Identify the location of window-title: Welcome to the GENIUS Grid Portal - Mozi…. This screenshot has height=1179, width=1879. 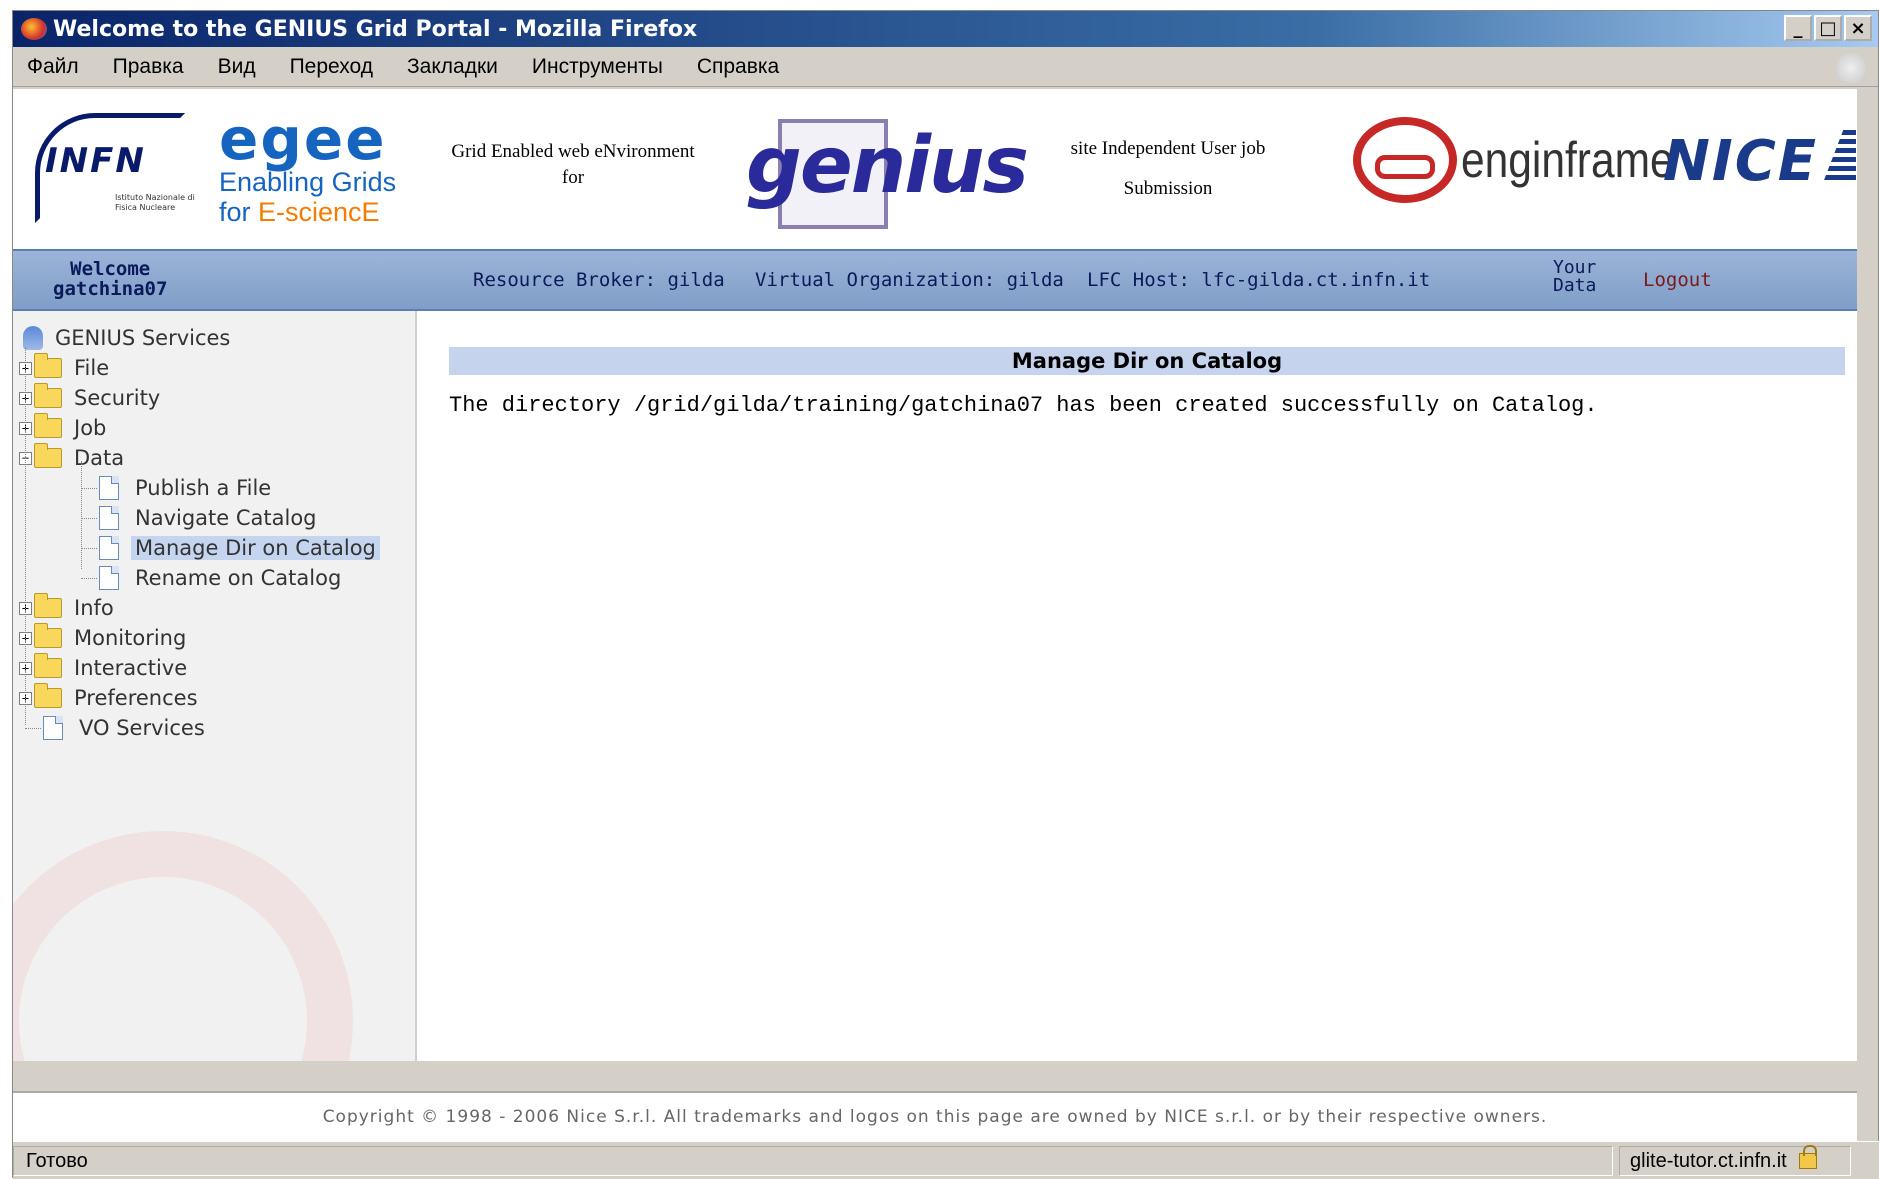
(375, 29).